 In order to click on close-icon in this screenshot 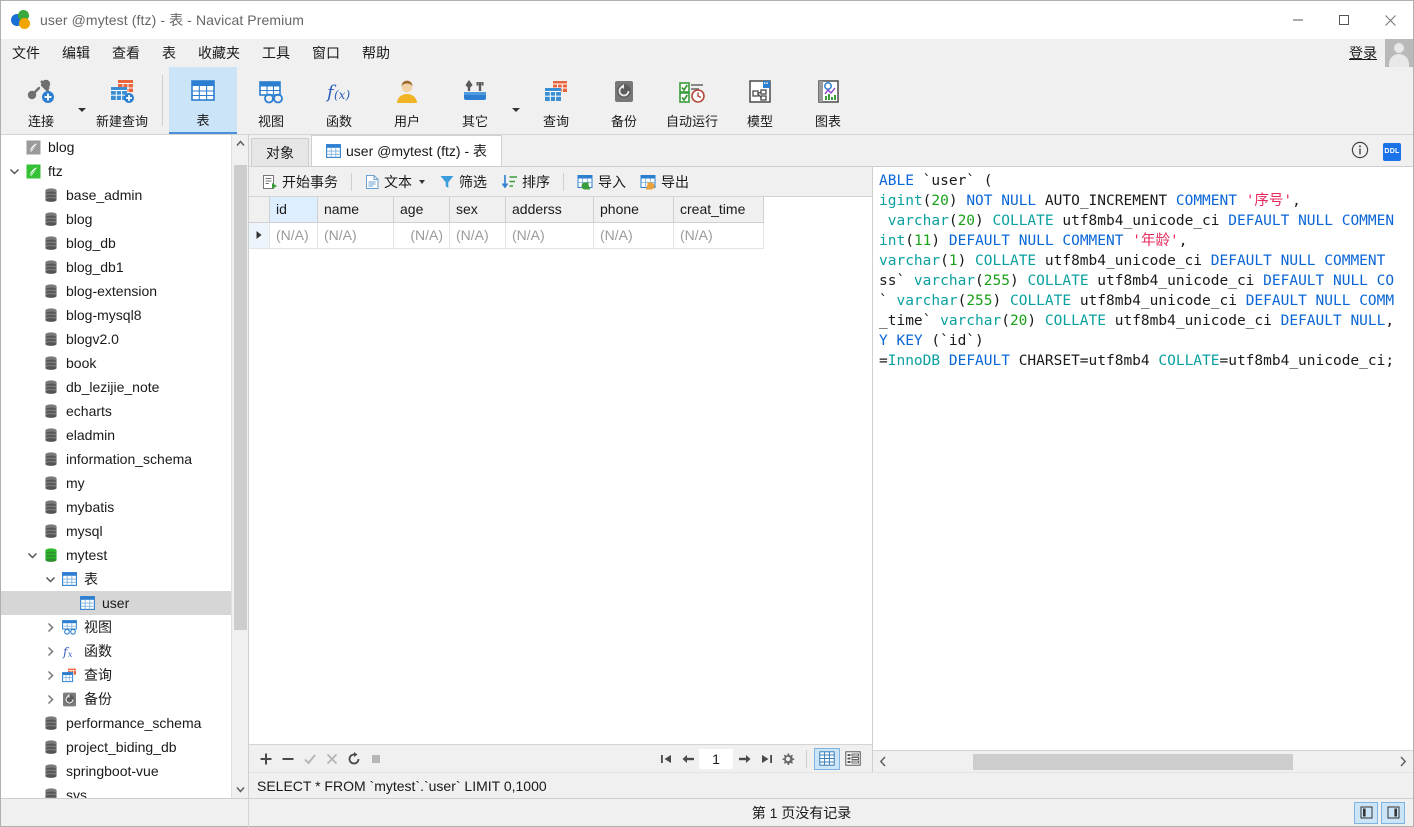, I will do `click(1390, 20)`.